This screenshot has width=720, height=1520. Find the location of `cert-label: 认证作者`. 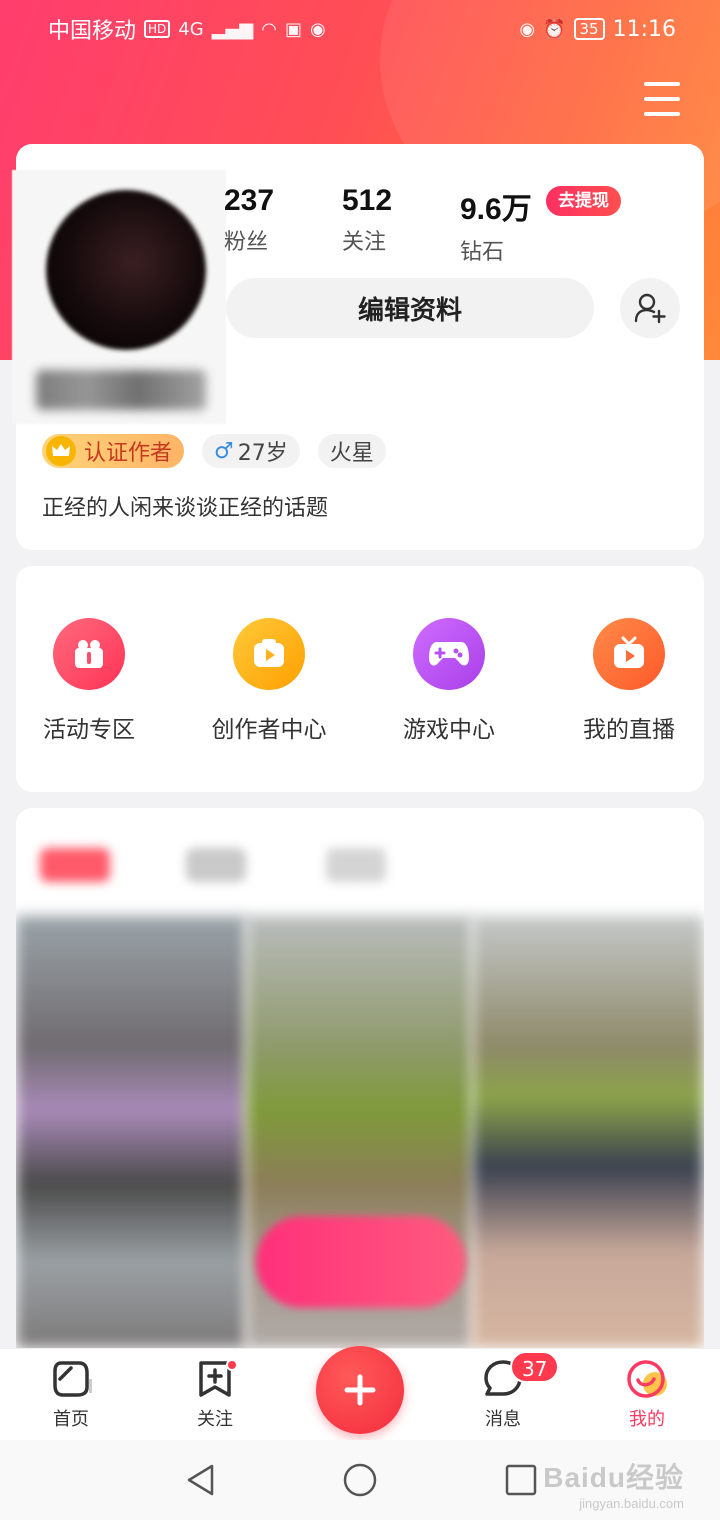

cert-label: 认证作者 is located at coordinates (128, 453).